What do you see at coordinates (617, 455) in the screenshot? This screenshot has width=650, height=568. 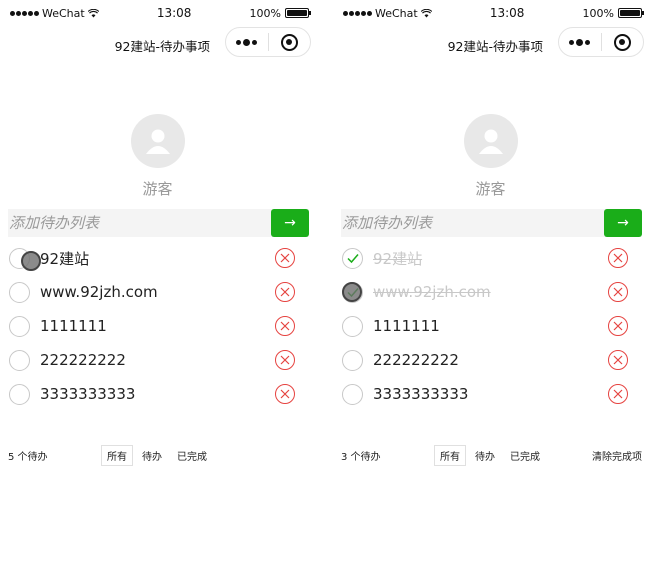 I see `clear-completed-button: 清除完成项` at bounding box center [617, 455].